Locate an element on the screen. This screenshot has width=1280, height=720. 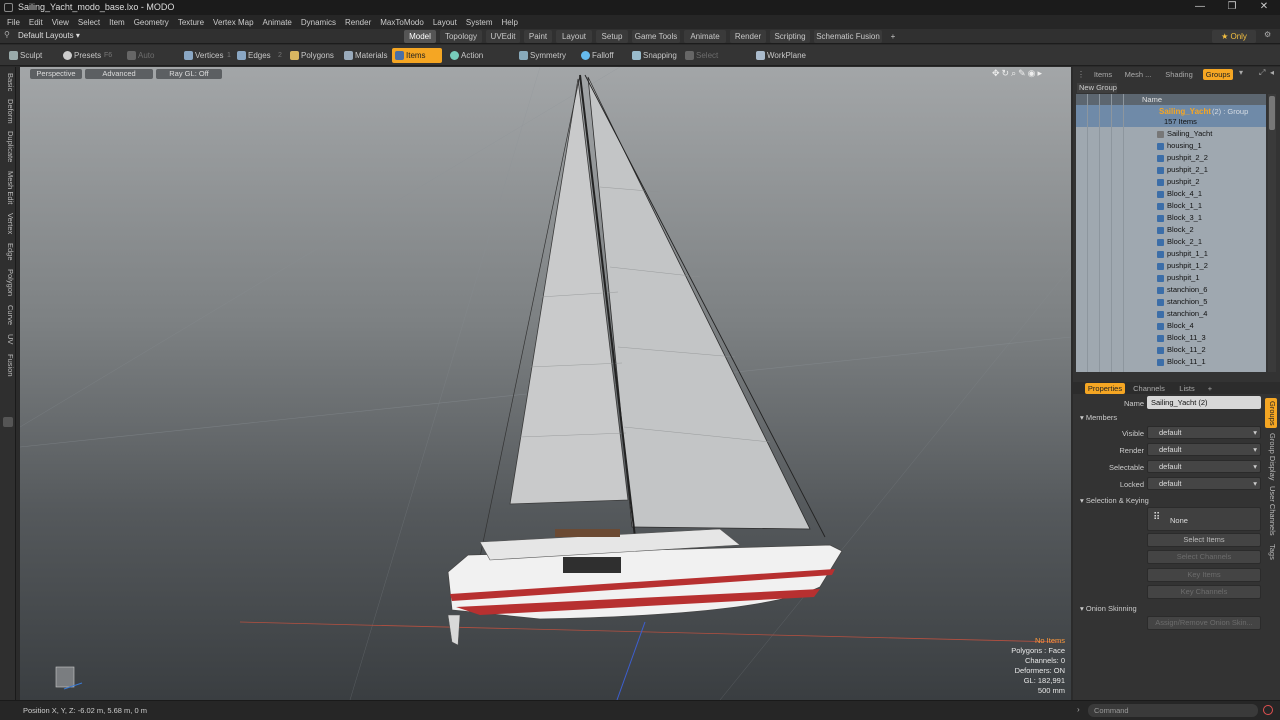
menu-system: System is located at coordinates (481, 22).